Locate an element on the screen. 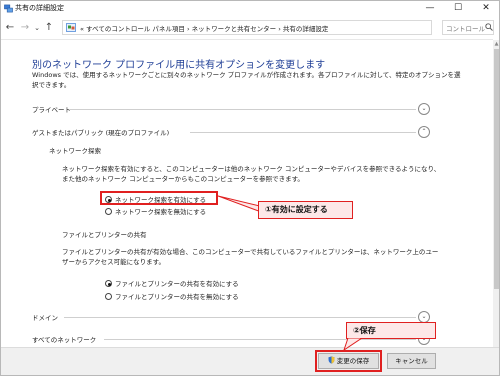 This screenshot has width=500, height=376. window-title: 共有の詳細設定 is located at coordinates (39, 8).